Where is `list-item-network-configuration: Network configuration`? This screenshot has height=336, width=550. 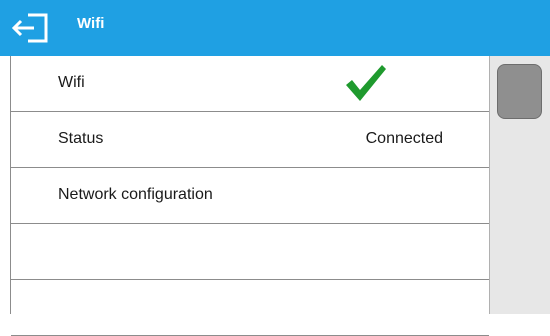
list-item-network-configuration: Network configuration is located at coordinates (250, 196).